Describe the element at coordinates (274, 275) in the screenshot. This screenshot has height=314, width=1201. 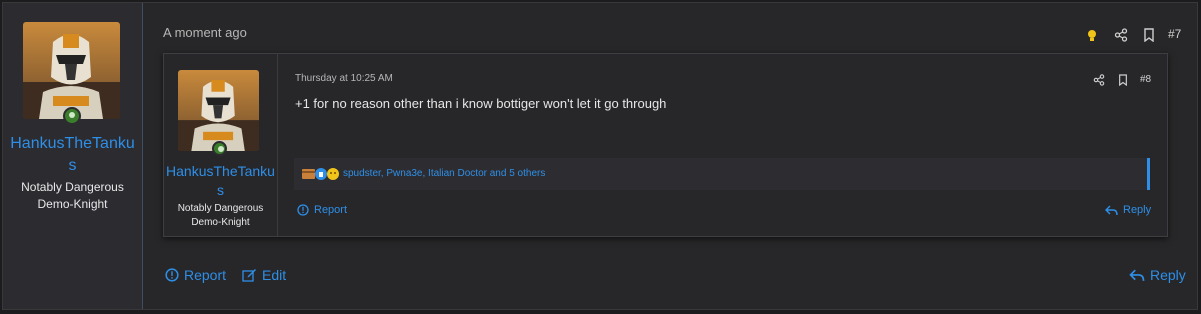
I see `edit-label: Edit` at that location.